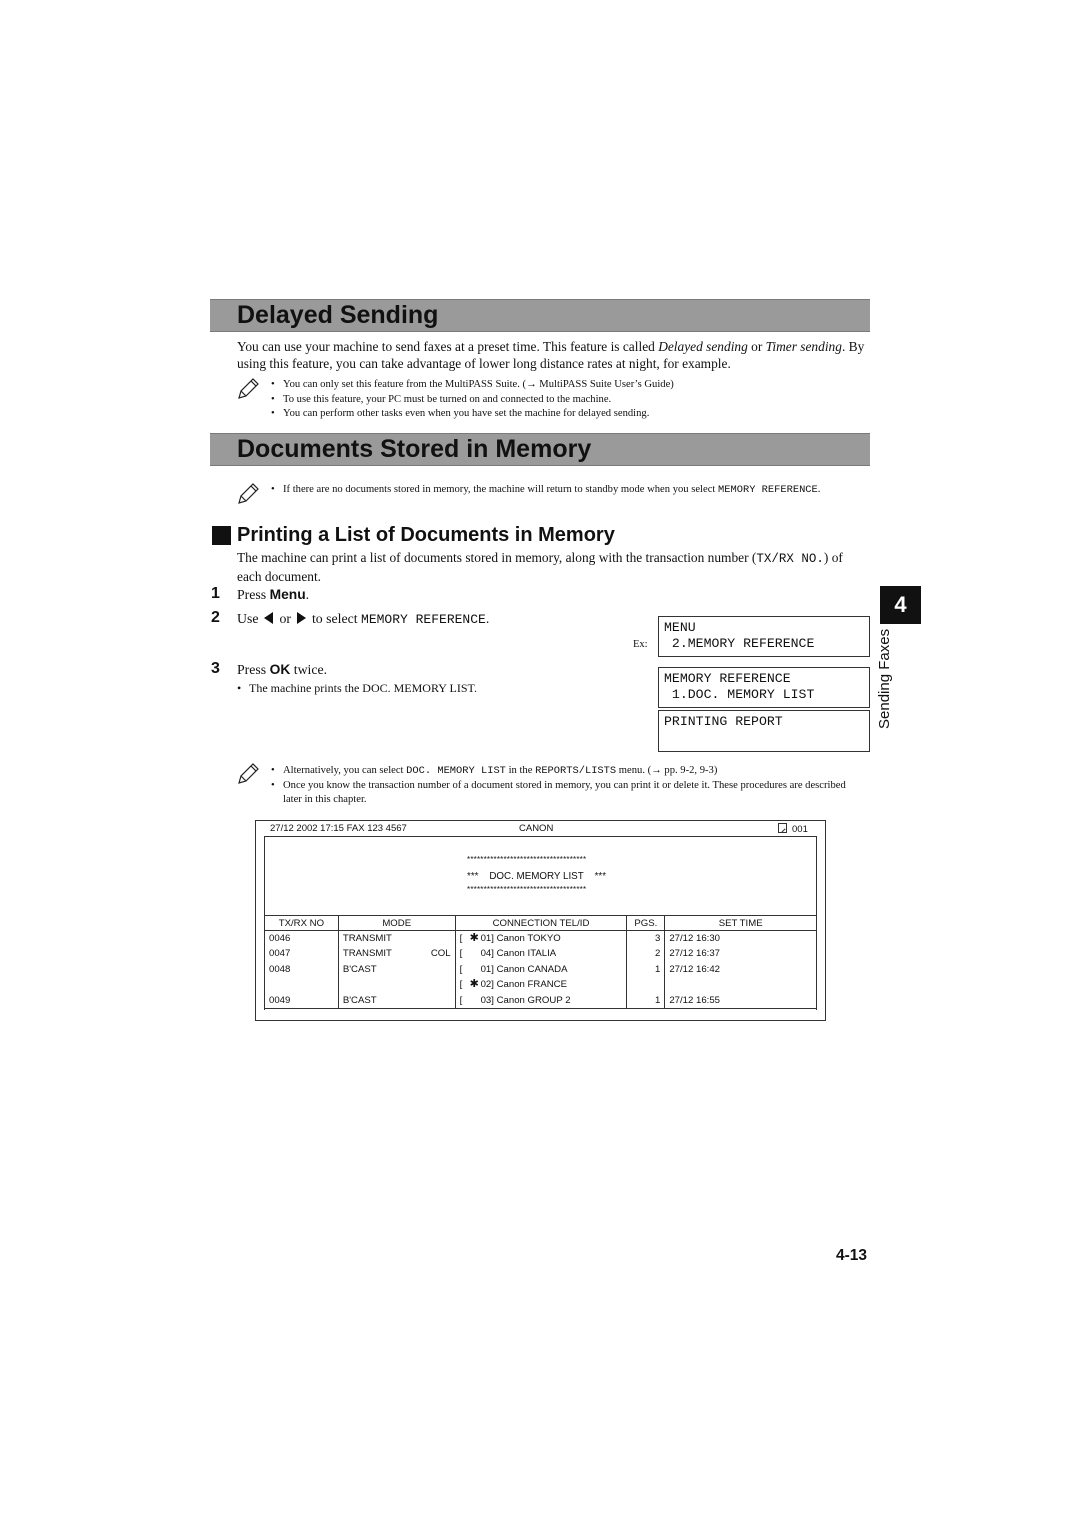 The height and width of the screenshot is (1528, 1080). Describe the element at coordinates (646, 969) in the screenshot. I see `cell-pages: 1` at that location.